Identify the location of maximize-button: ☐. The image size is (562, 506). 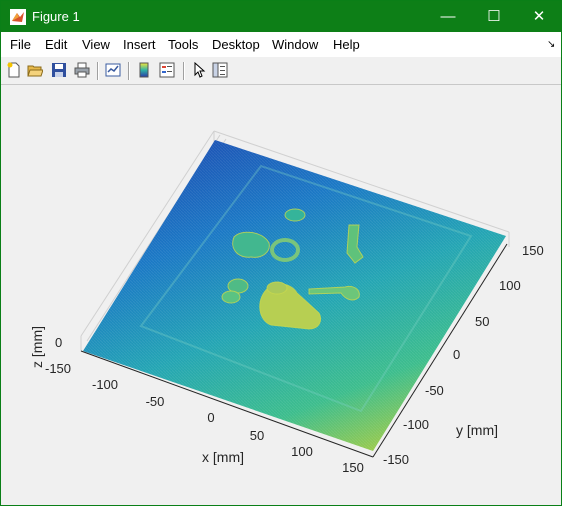
(494, 16).